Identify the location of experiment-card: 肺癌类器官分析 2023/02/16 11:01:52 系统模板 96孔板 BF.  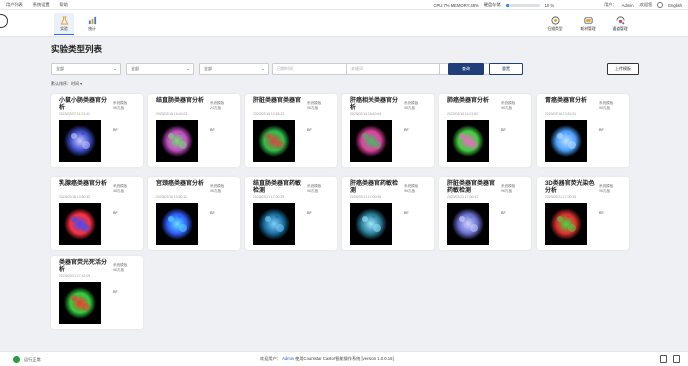
(485, 130).